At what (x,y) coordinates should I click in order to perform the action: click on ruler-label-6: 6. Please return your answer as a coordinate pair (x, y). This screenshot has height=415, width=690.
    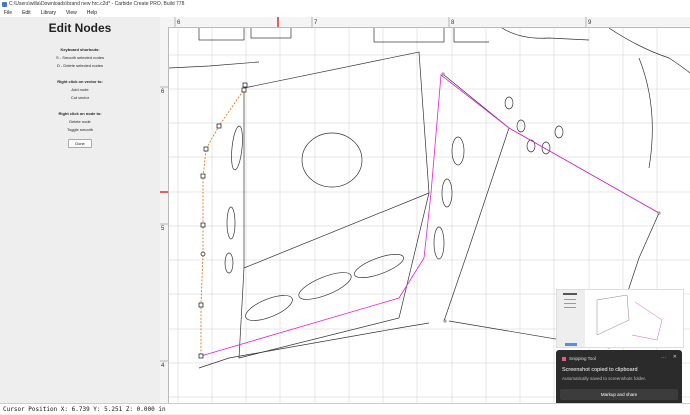
    Looking at the image, I should click on (179, 23).